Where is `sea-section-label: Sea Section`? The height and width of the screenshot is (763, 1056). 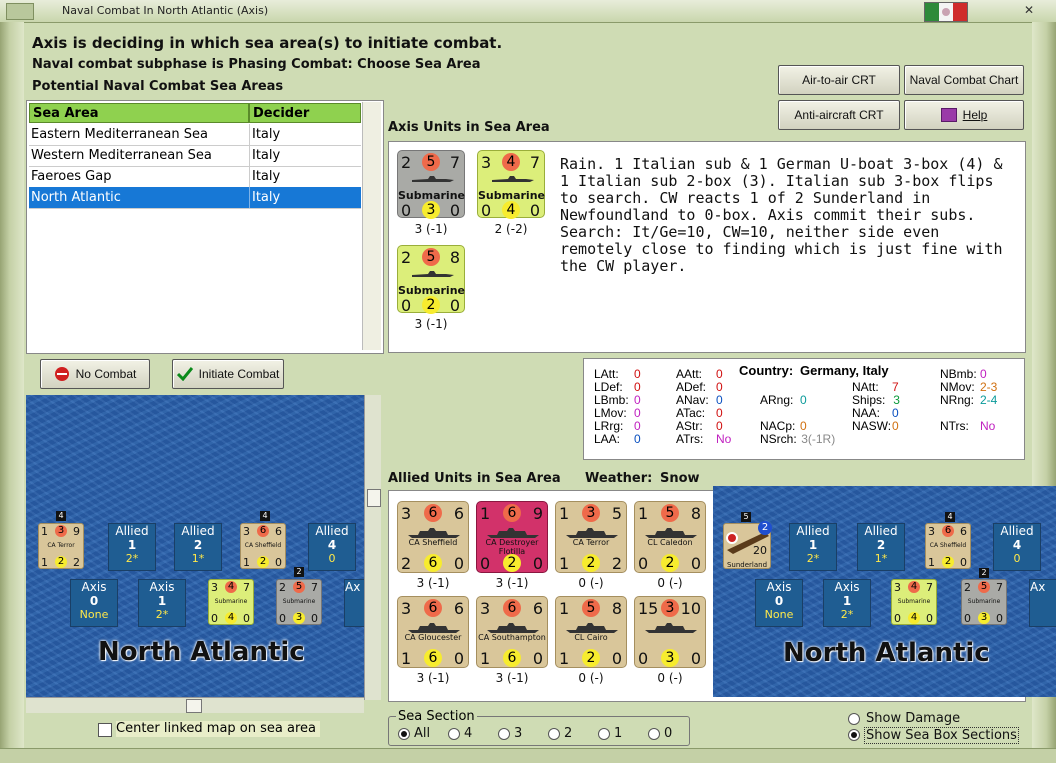 sea-section-label: Sea Section is located at coordinates (436, 716).